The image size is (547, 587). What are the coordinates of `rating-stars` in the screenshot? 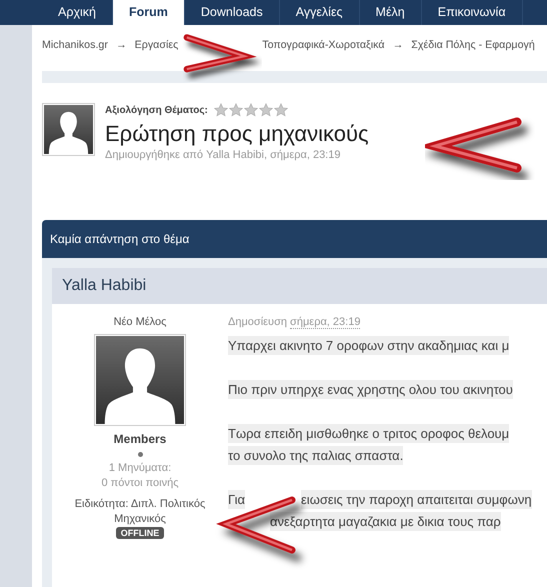 It's located at (251, 110).